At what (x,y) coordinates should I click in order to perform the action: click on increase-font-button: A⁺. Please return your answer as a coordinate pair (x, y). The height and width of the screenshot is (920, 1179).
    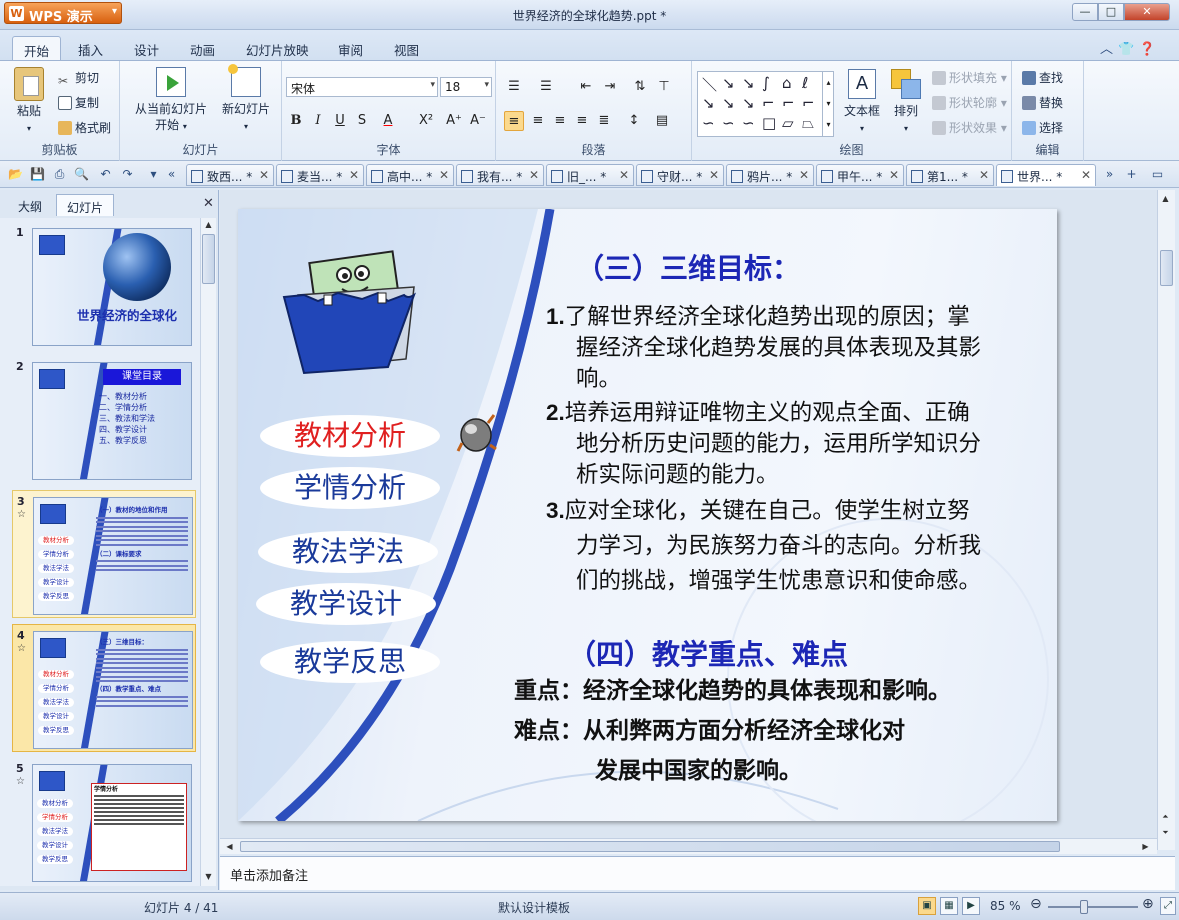
    Looking at the image, I should click on (454, 121).